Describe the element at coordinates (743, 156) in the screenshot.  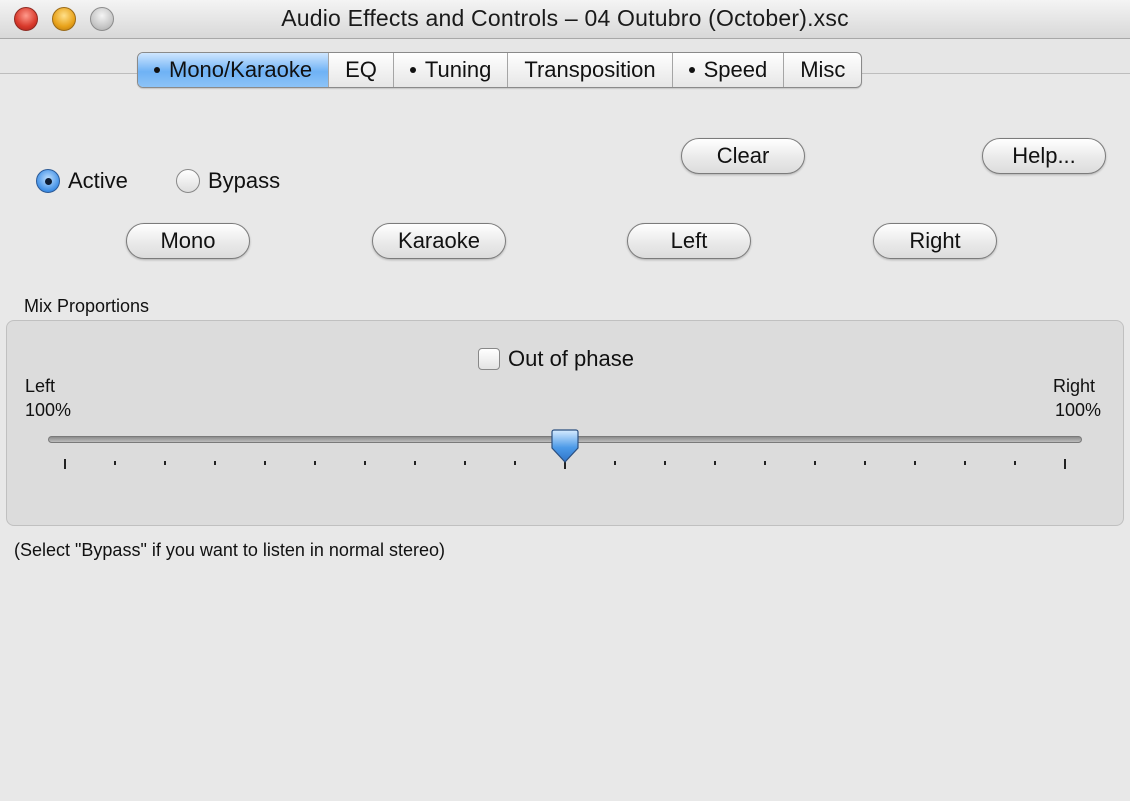
I see `clear-button: Clear` at that location.